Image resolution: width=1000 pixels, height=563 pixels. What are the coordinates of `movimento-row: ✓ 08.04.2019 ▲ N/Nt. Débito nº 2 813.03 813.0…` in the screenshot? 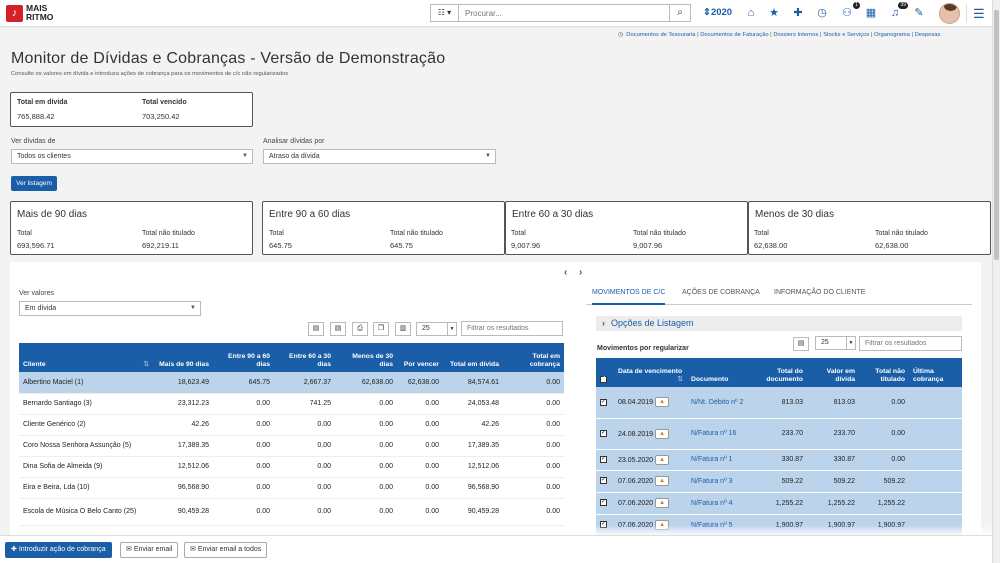 It's located at (779, 403).